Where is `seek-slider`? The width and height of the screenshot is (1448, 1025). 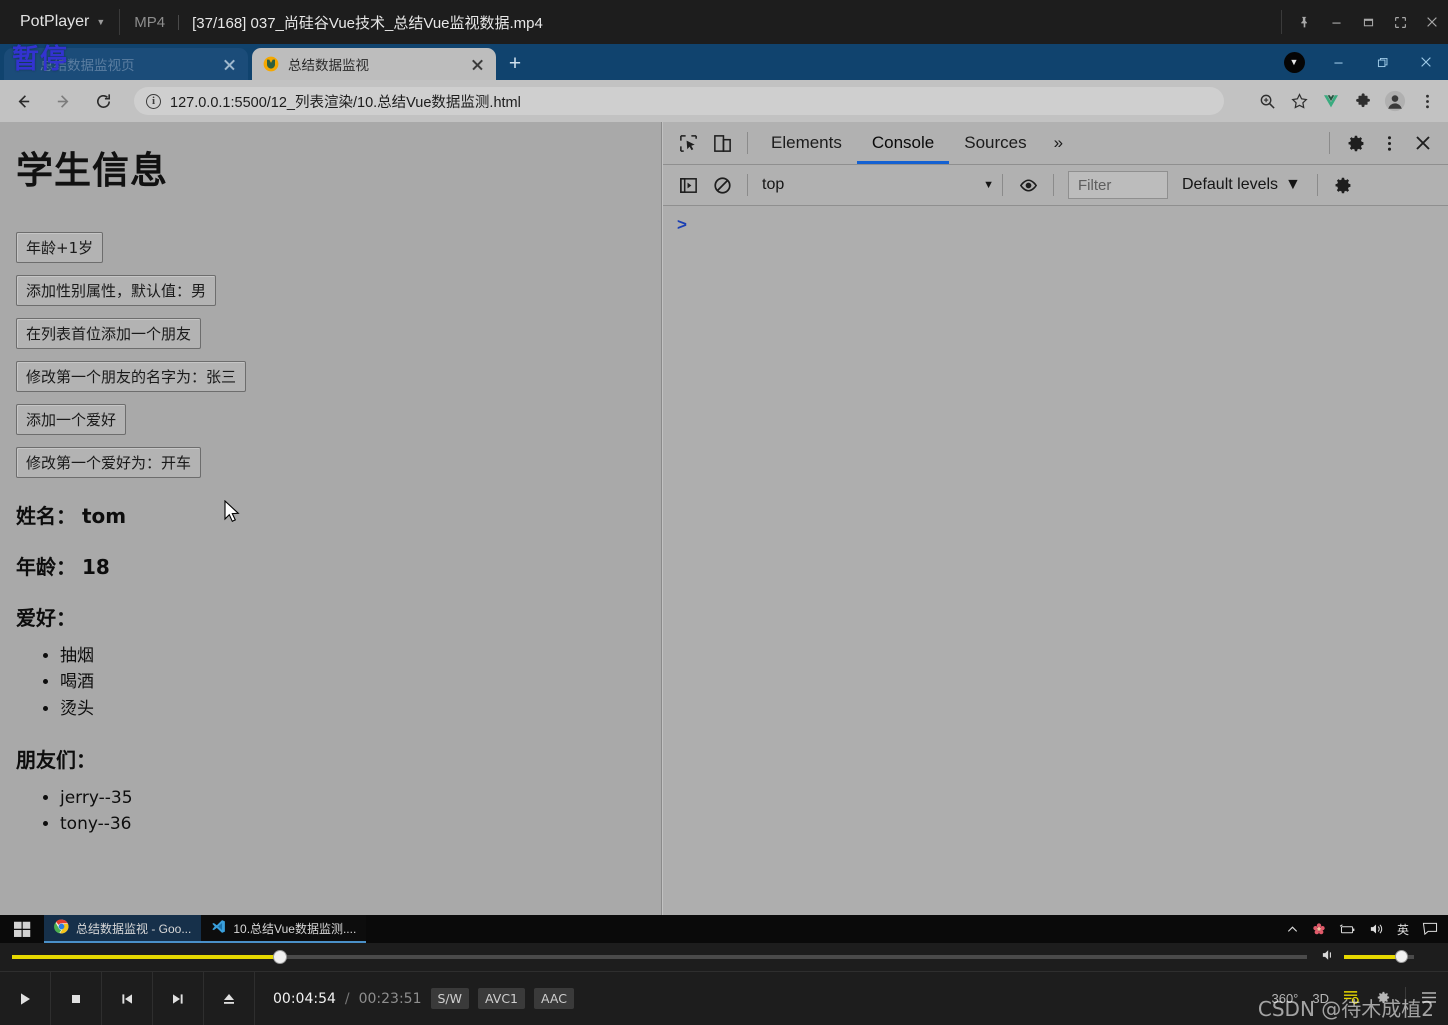
seek-slider is located at coordinates (659, 957).